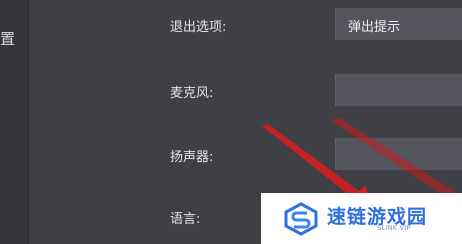 The width and height of the screenshot is (462, 244). I want to click on speaker-label: 扬声器:, so click(192, 157).